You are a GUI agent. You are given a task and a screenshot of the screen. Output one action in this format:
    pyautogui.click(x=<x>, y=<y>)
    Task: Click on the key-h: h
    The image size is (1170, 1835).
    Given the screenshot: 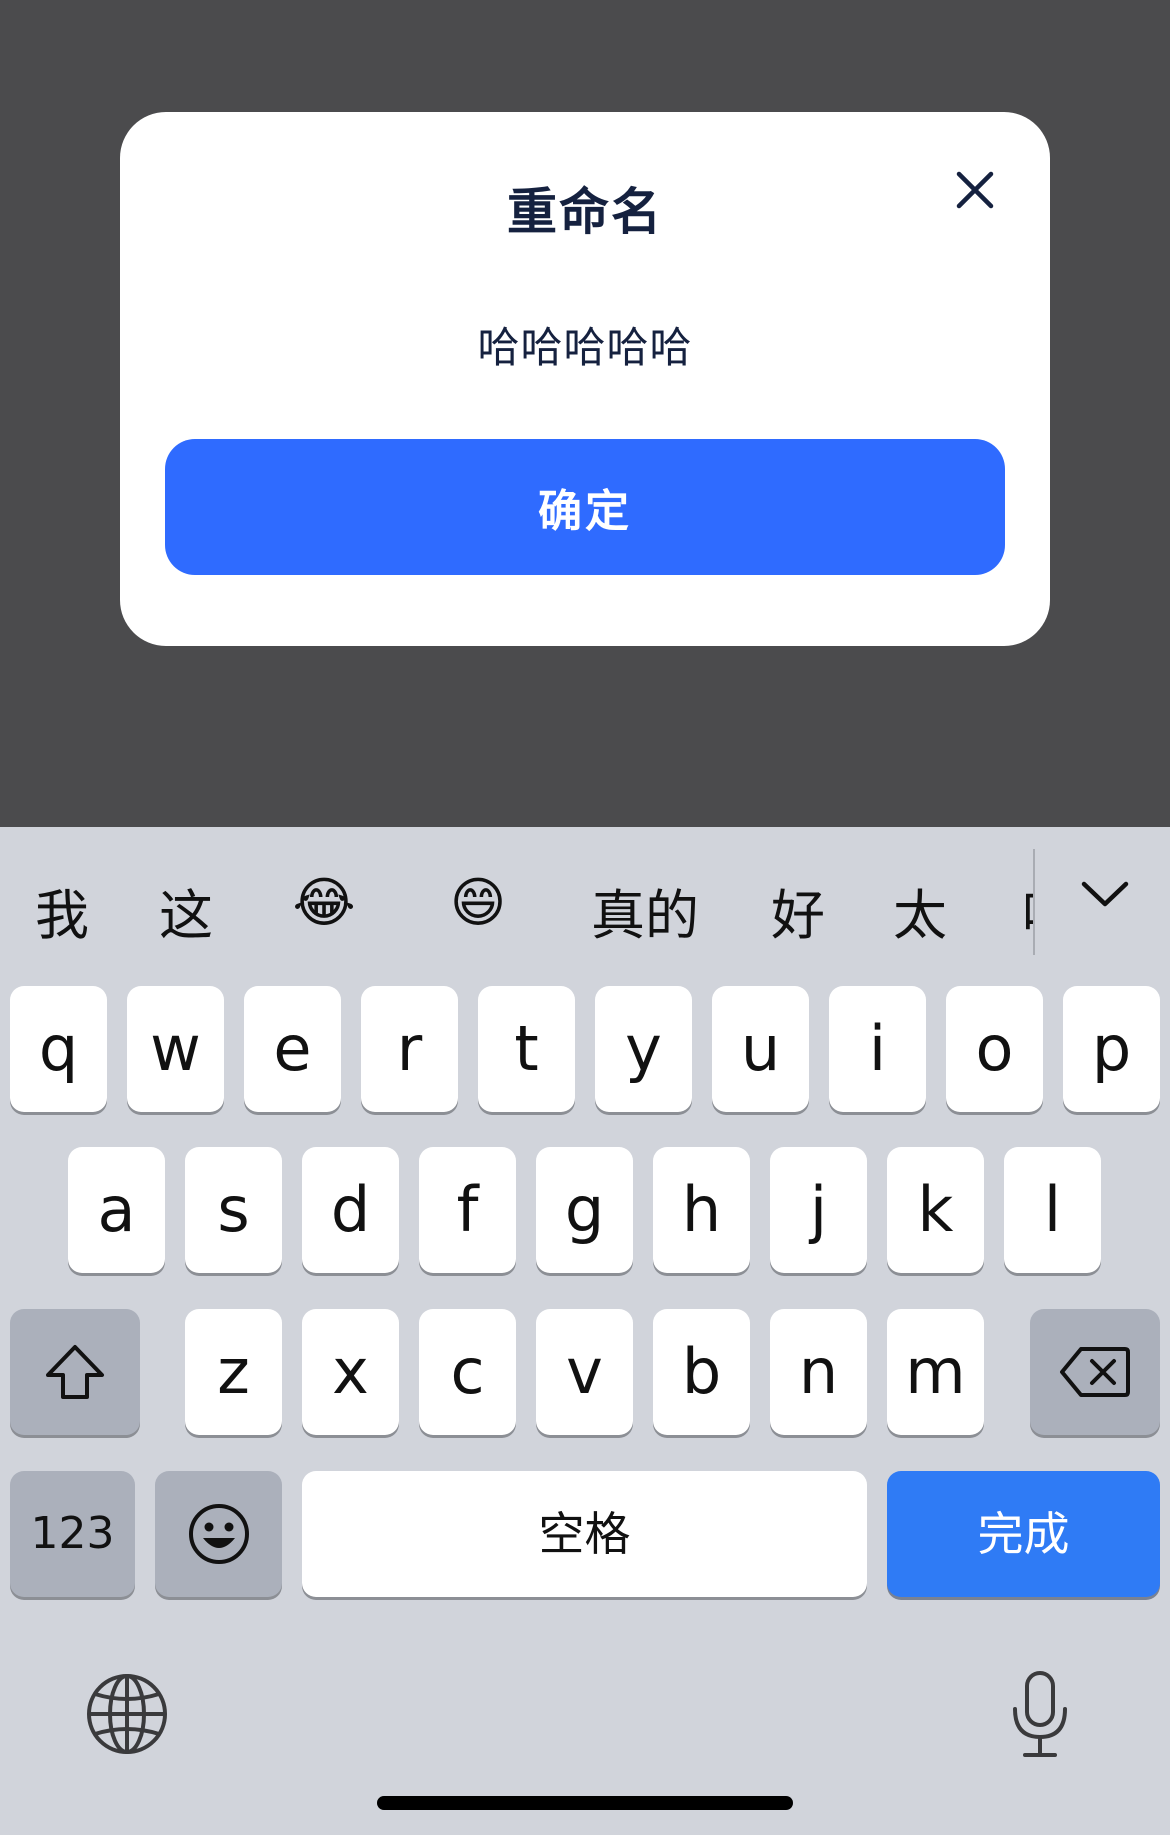 What is the action you would take?
    pyautogui.click(x=701, y=1210)
    